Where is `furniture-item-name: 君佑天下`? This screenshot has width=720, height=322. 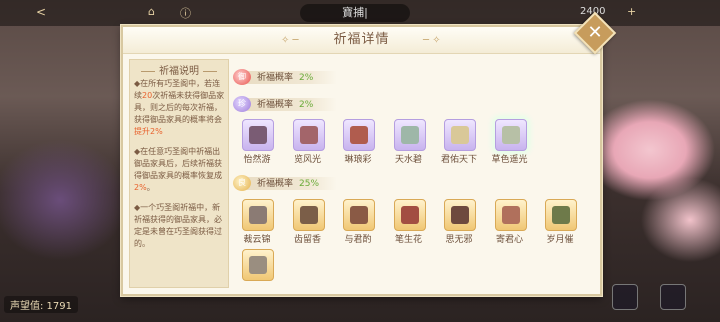
furniture-item-name: 君佑天下 is located at coordinates (458, 160).